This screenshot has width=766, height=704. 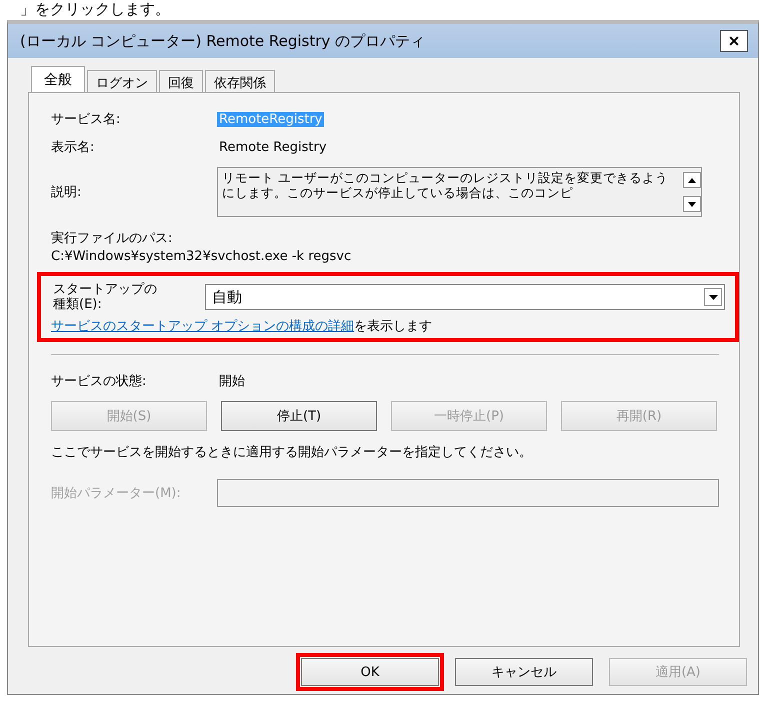 What do you see at coordinates (105, 297) in the screenshot?
I see `field-label: スタートアップの種類(E):` at bounding box center [105, 297].